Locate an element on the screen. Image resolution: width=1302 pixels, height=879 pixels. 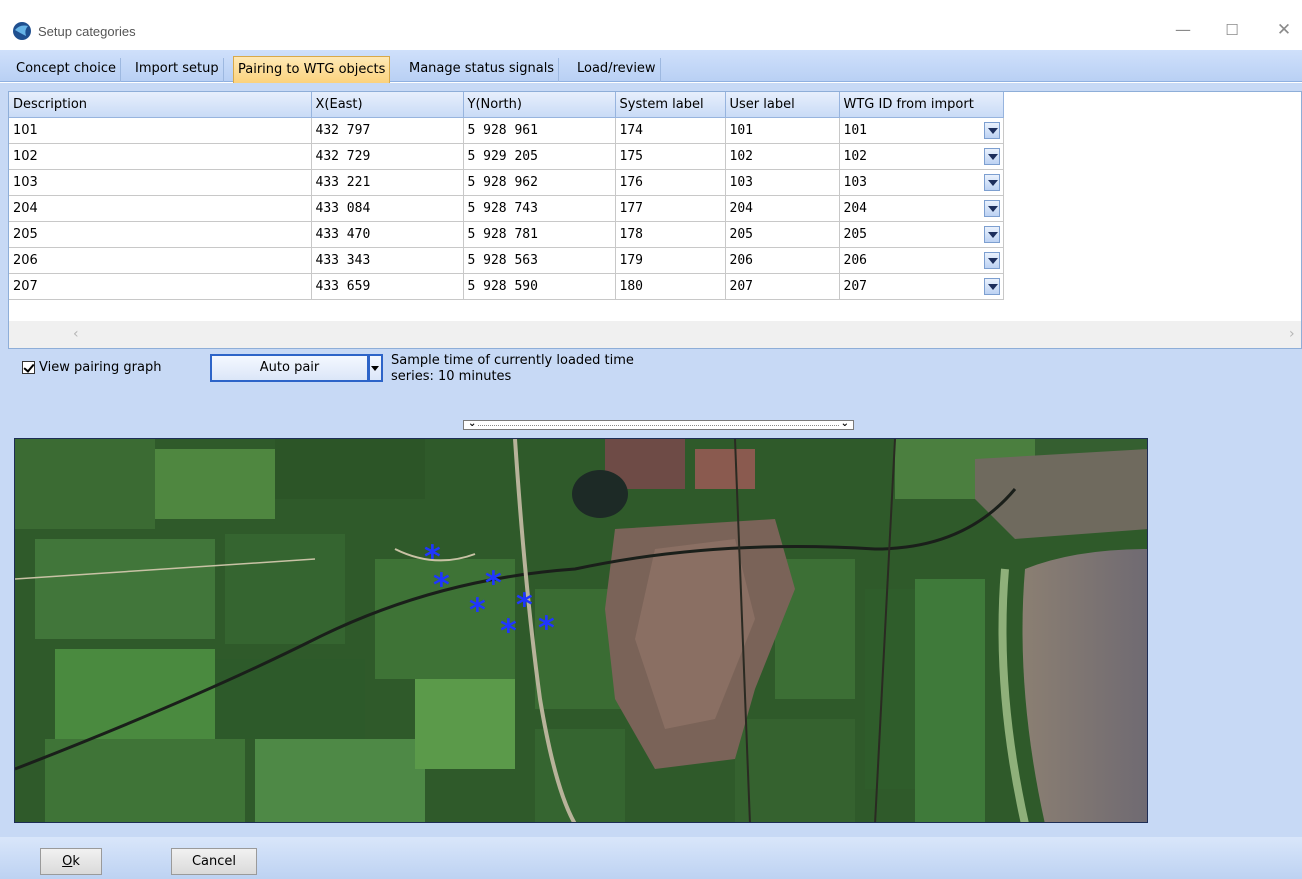
cell-y-north: 5 928 590 is located at coordinates (539, 286).